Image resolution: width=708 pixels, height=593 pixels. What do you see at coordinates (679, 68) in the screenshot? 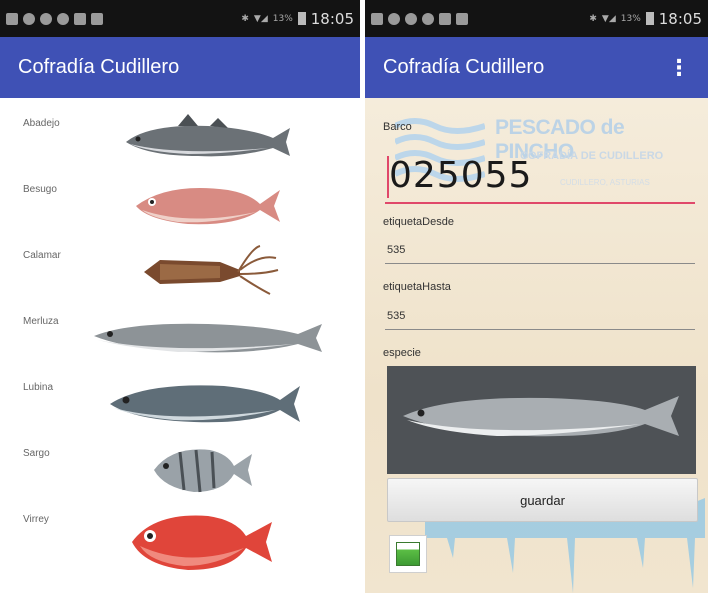
I see `overflow-menu-icon: ⋮` at bounding box center [679, 68].